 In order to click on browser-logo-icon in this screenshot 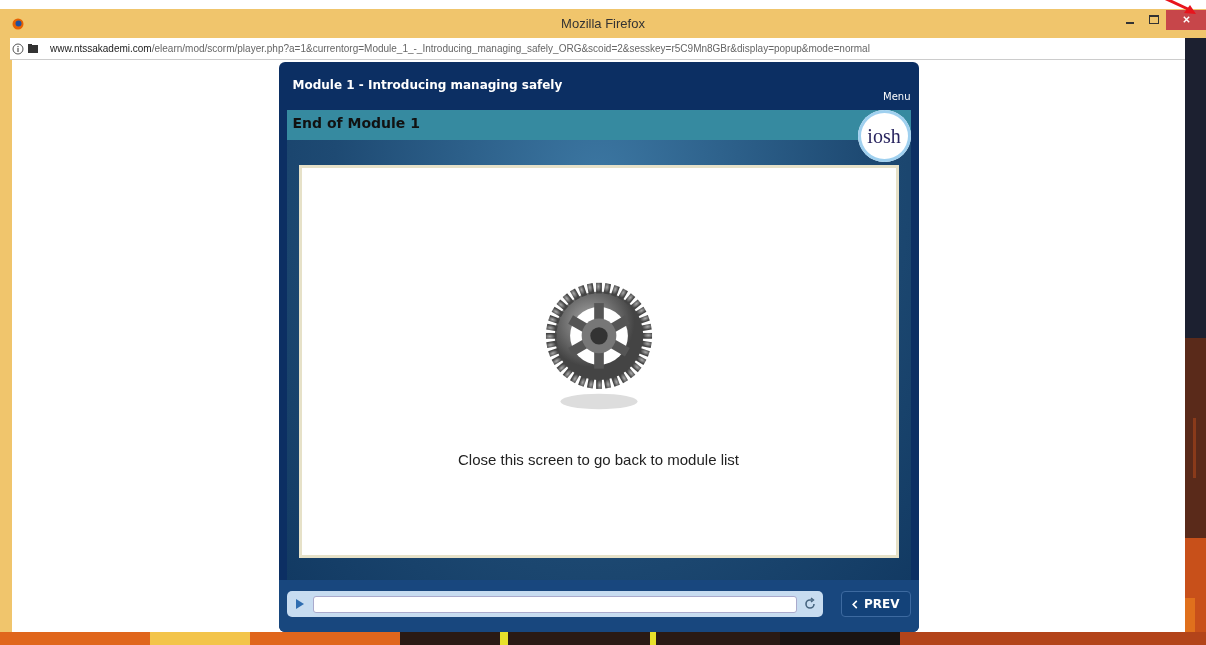, I will do `click(18, 23)`.